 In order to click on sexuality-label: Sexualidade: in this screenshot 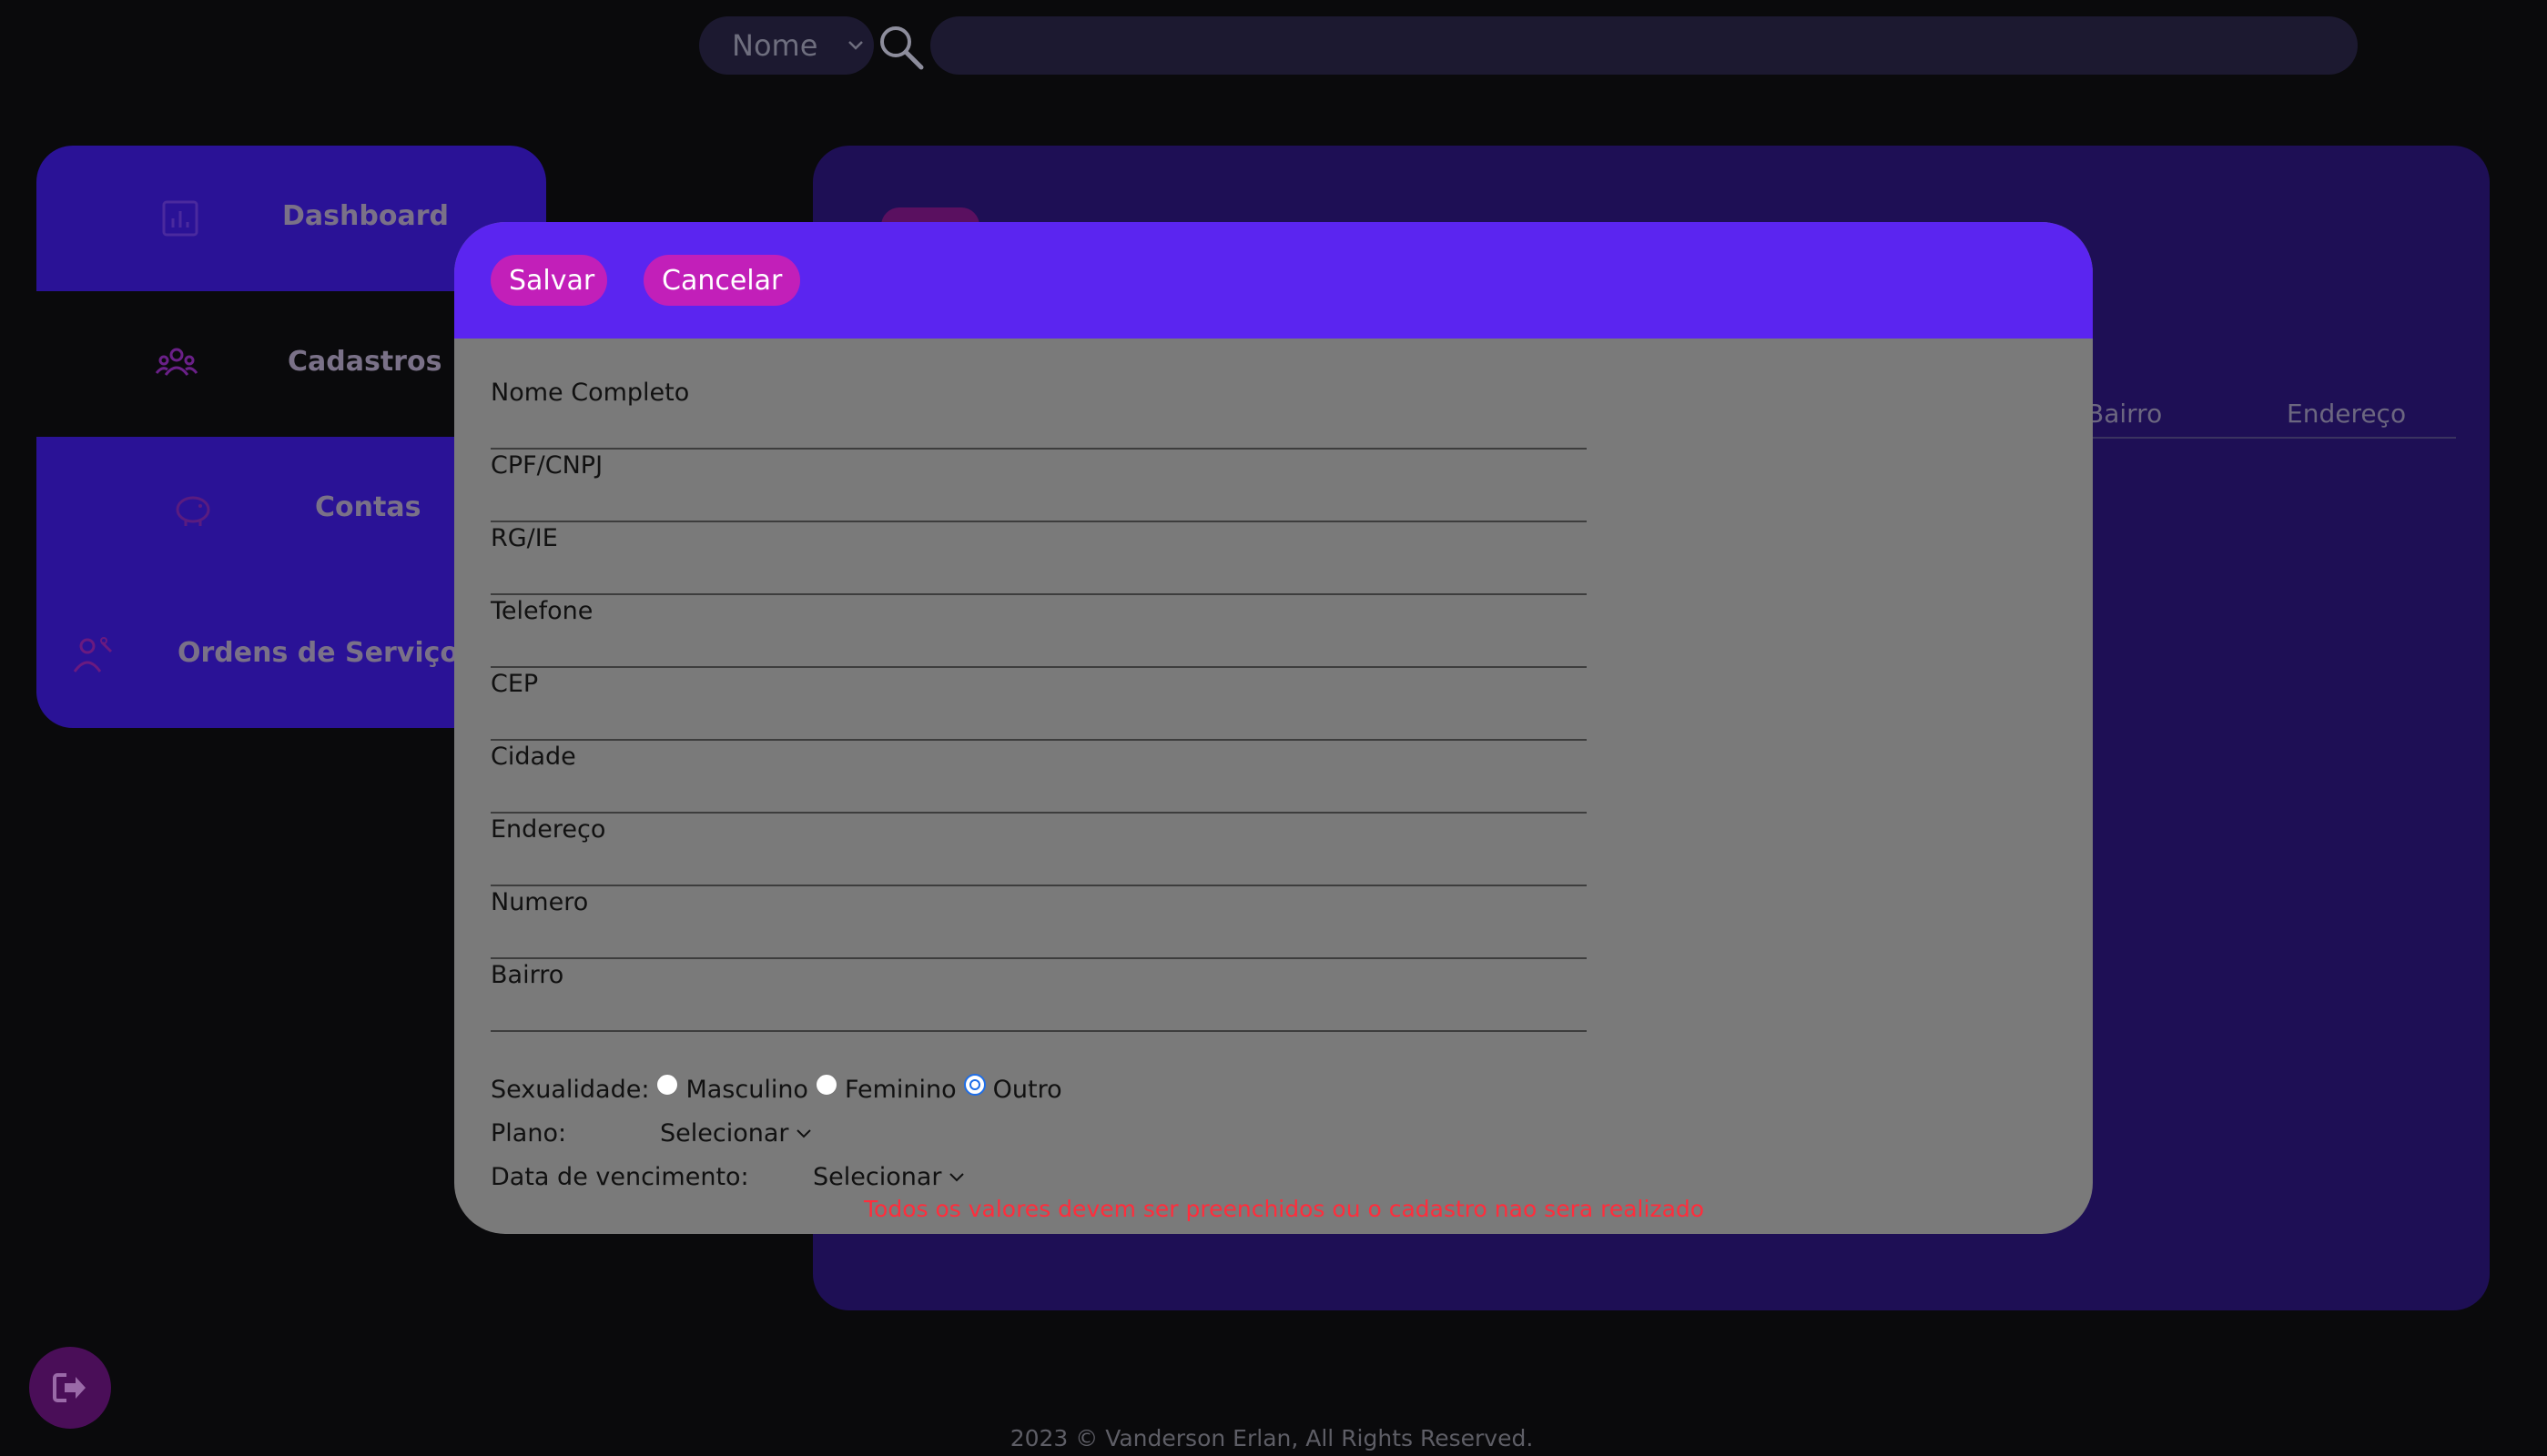, I will do `click(571, 1090)`.